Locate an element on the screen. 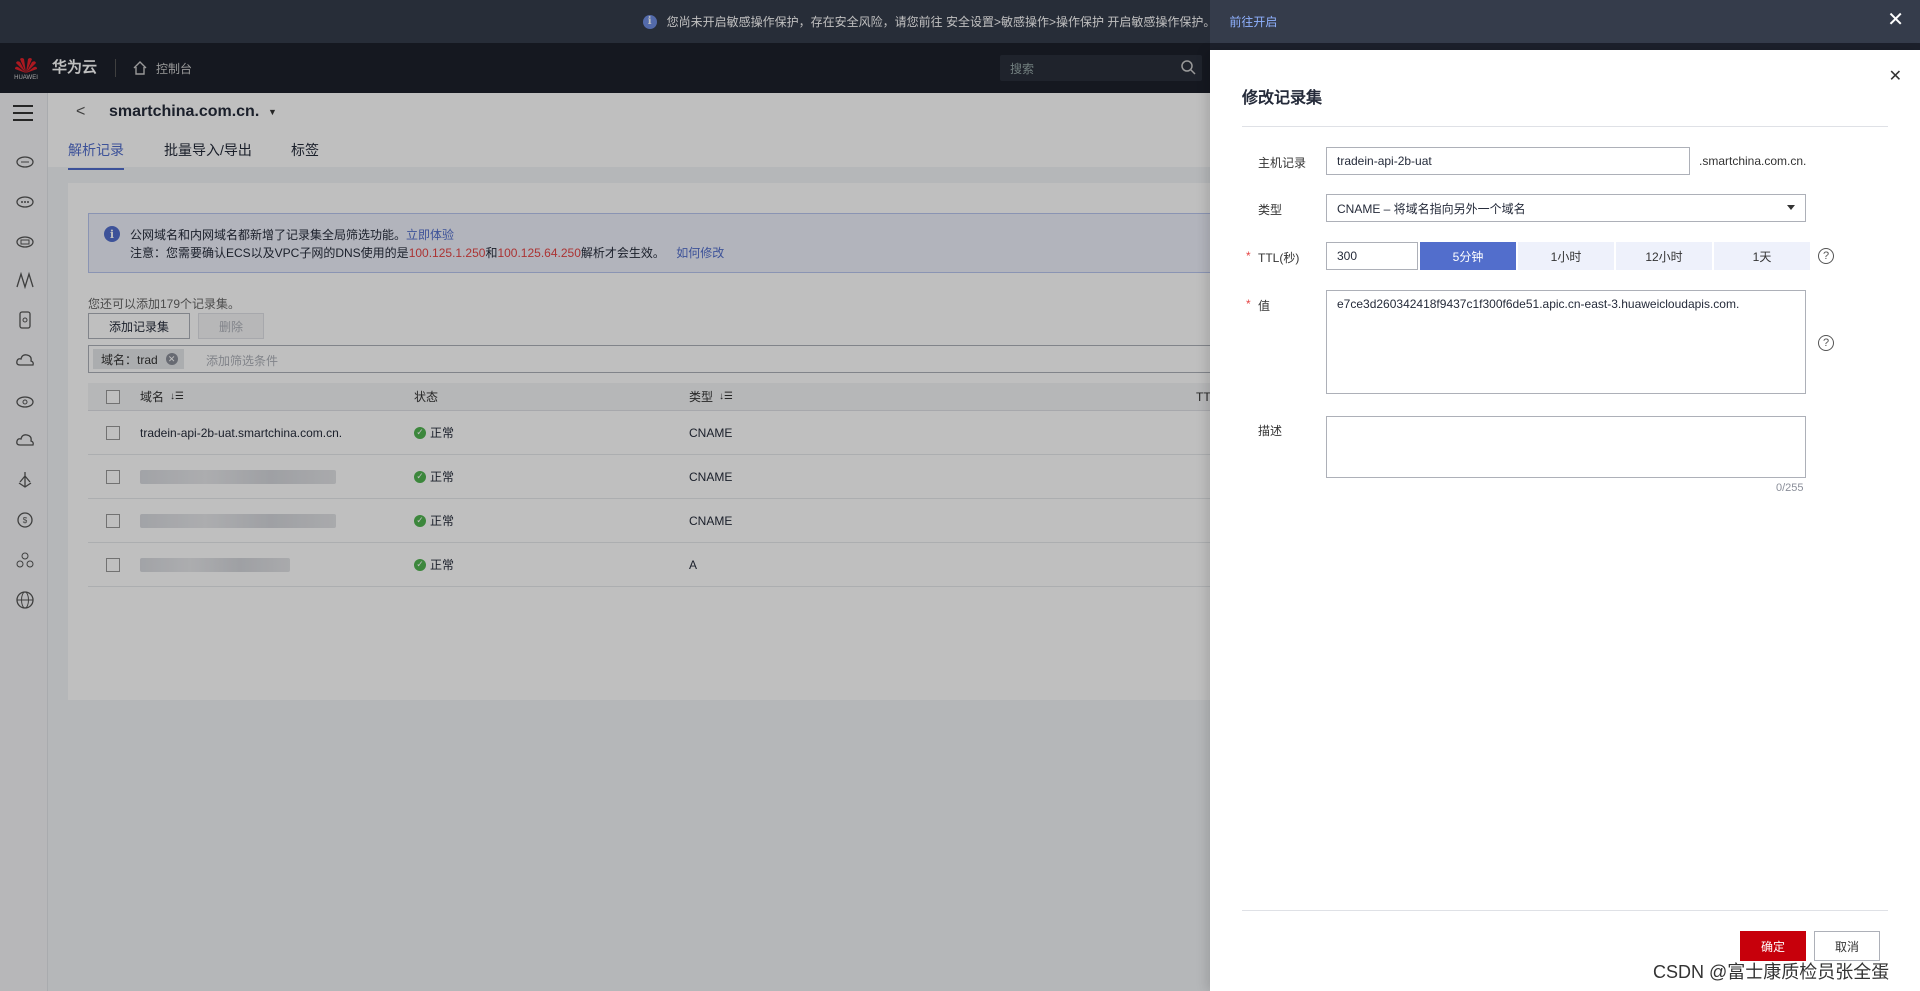  ttl-option-5min: 5分钟 is located at coordinates (1468, 256).